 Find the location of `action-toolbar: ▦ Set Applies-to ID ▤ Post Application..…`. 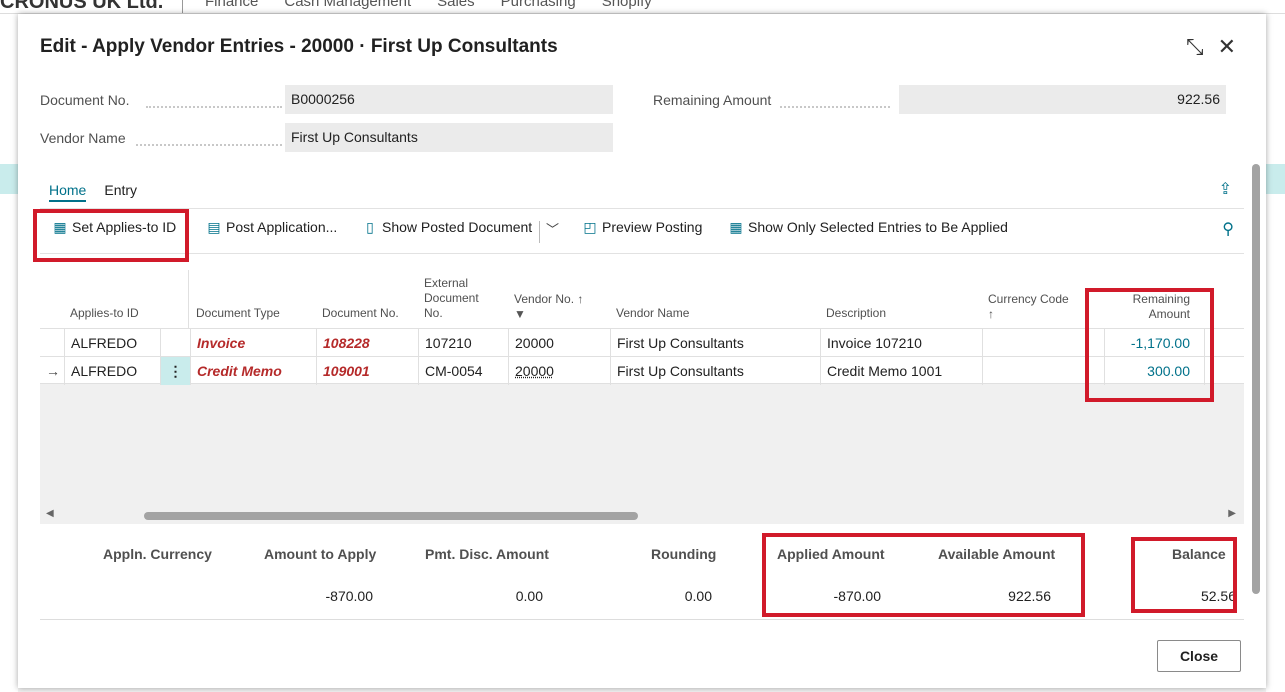

action-toolbar: ▦ Set Applies-to ID ▤ Post Application..… is located at coordinates (642, 231).